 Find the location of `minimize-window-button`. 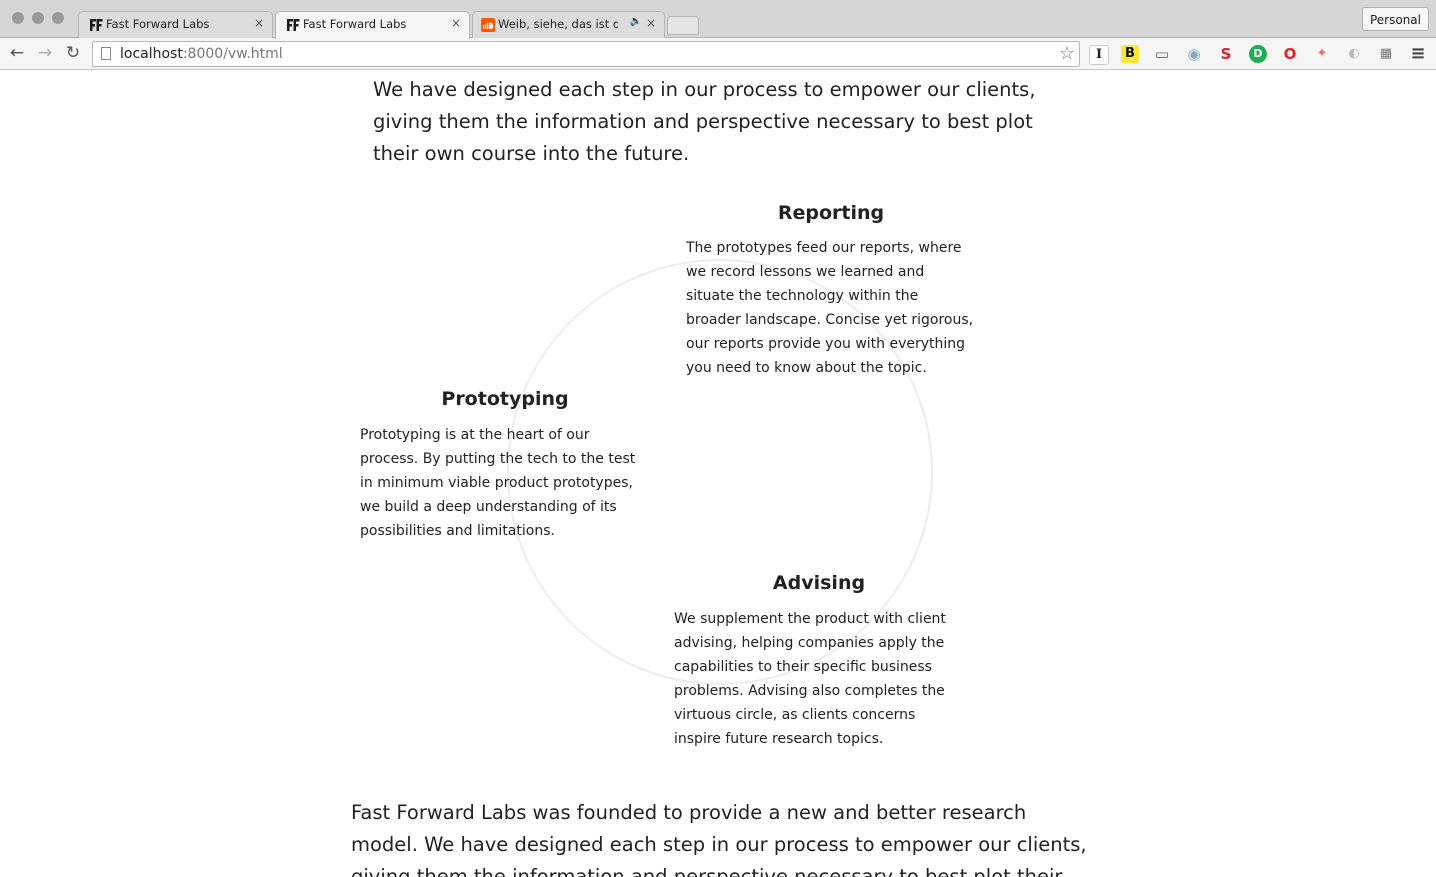

minimize-window-button is located at coordinates (38, 18).